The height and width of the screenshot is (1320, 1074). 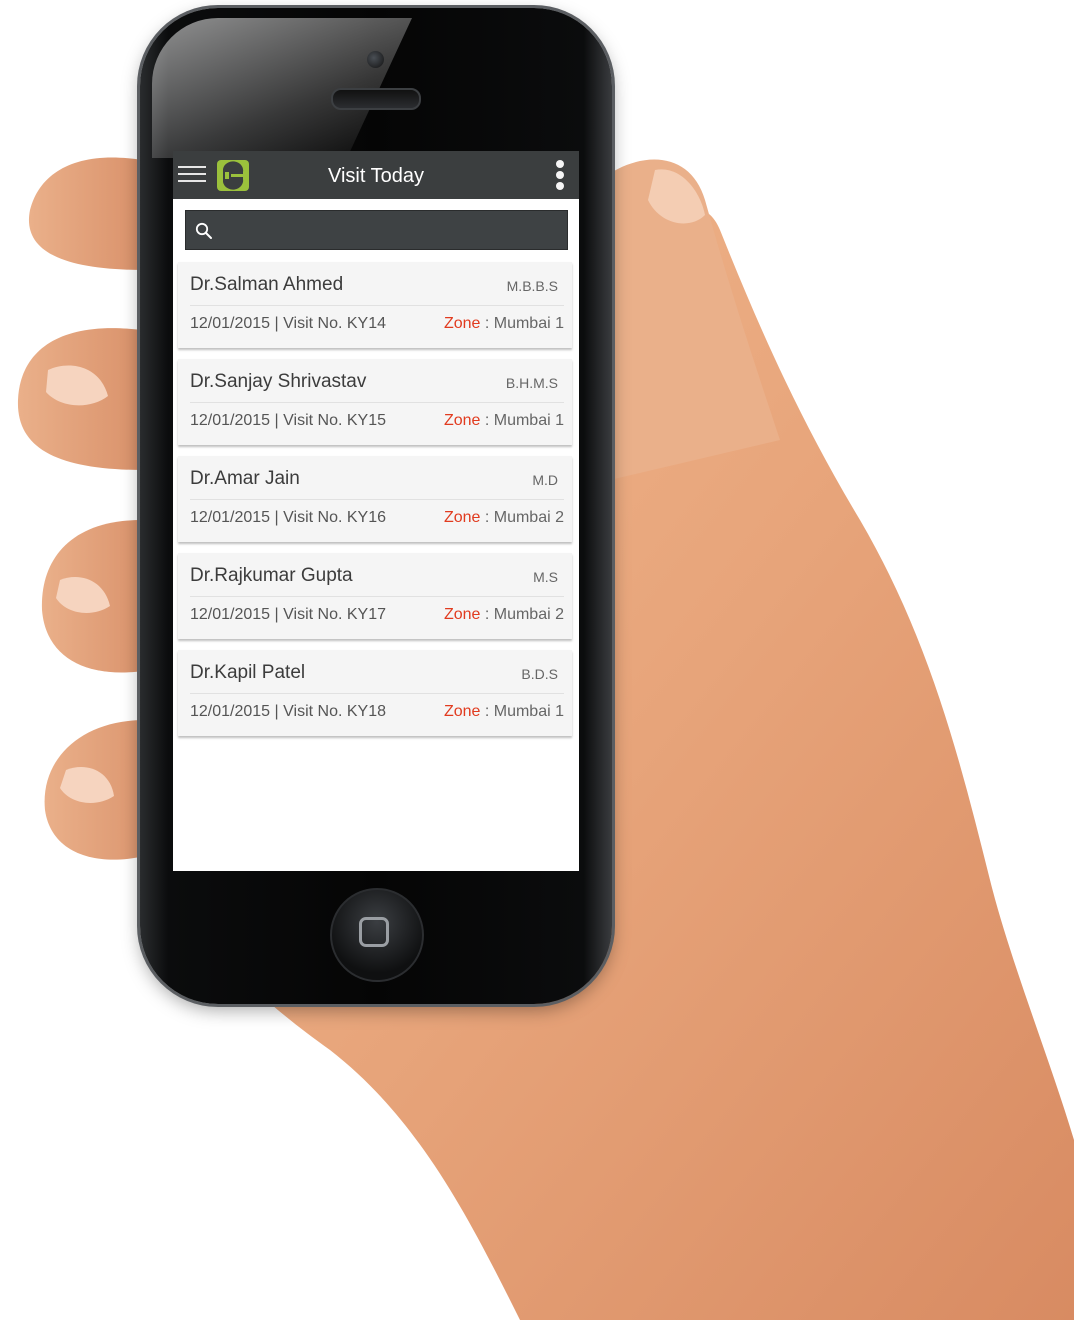 I want to click on app-bar: Visit Today, so click(x=376, y=175).